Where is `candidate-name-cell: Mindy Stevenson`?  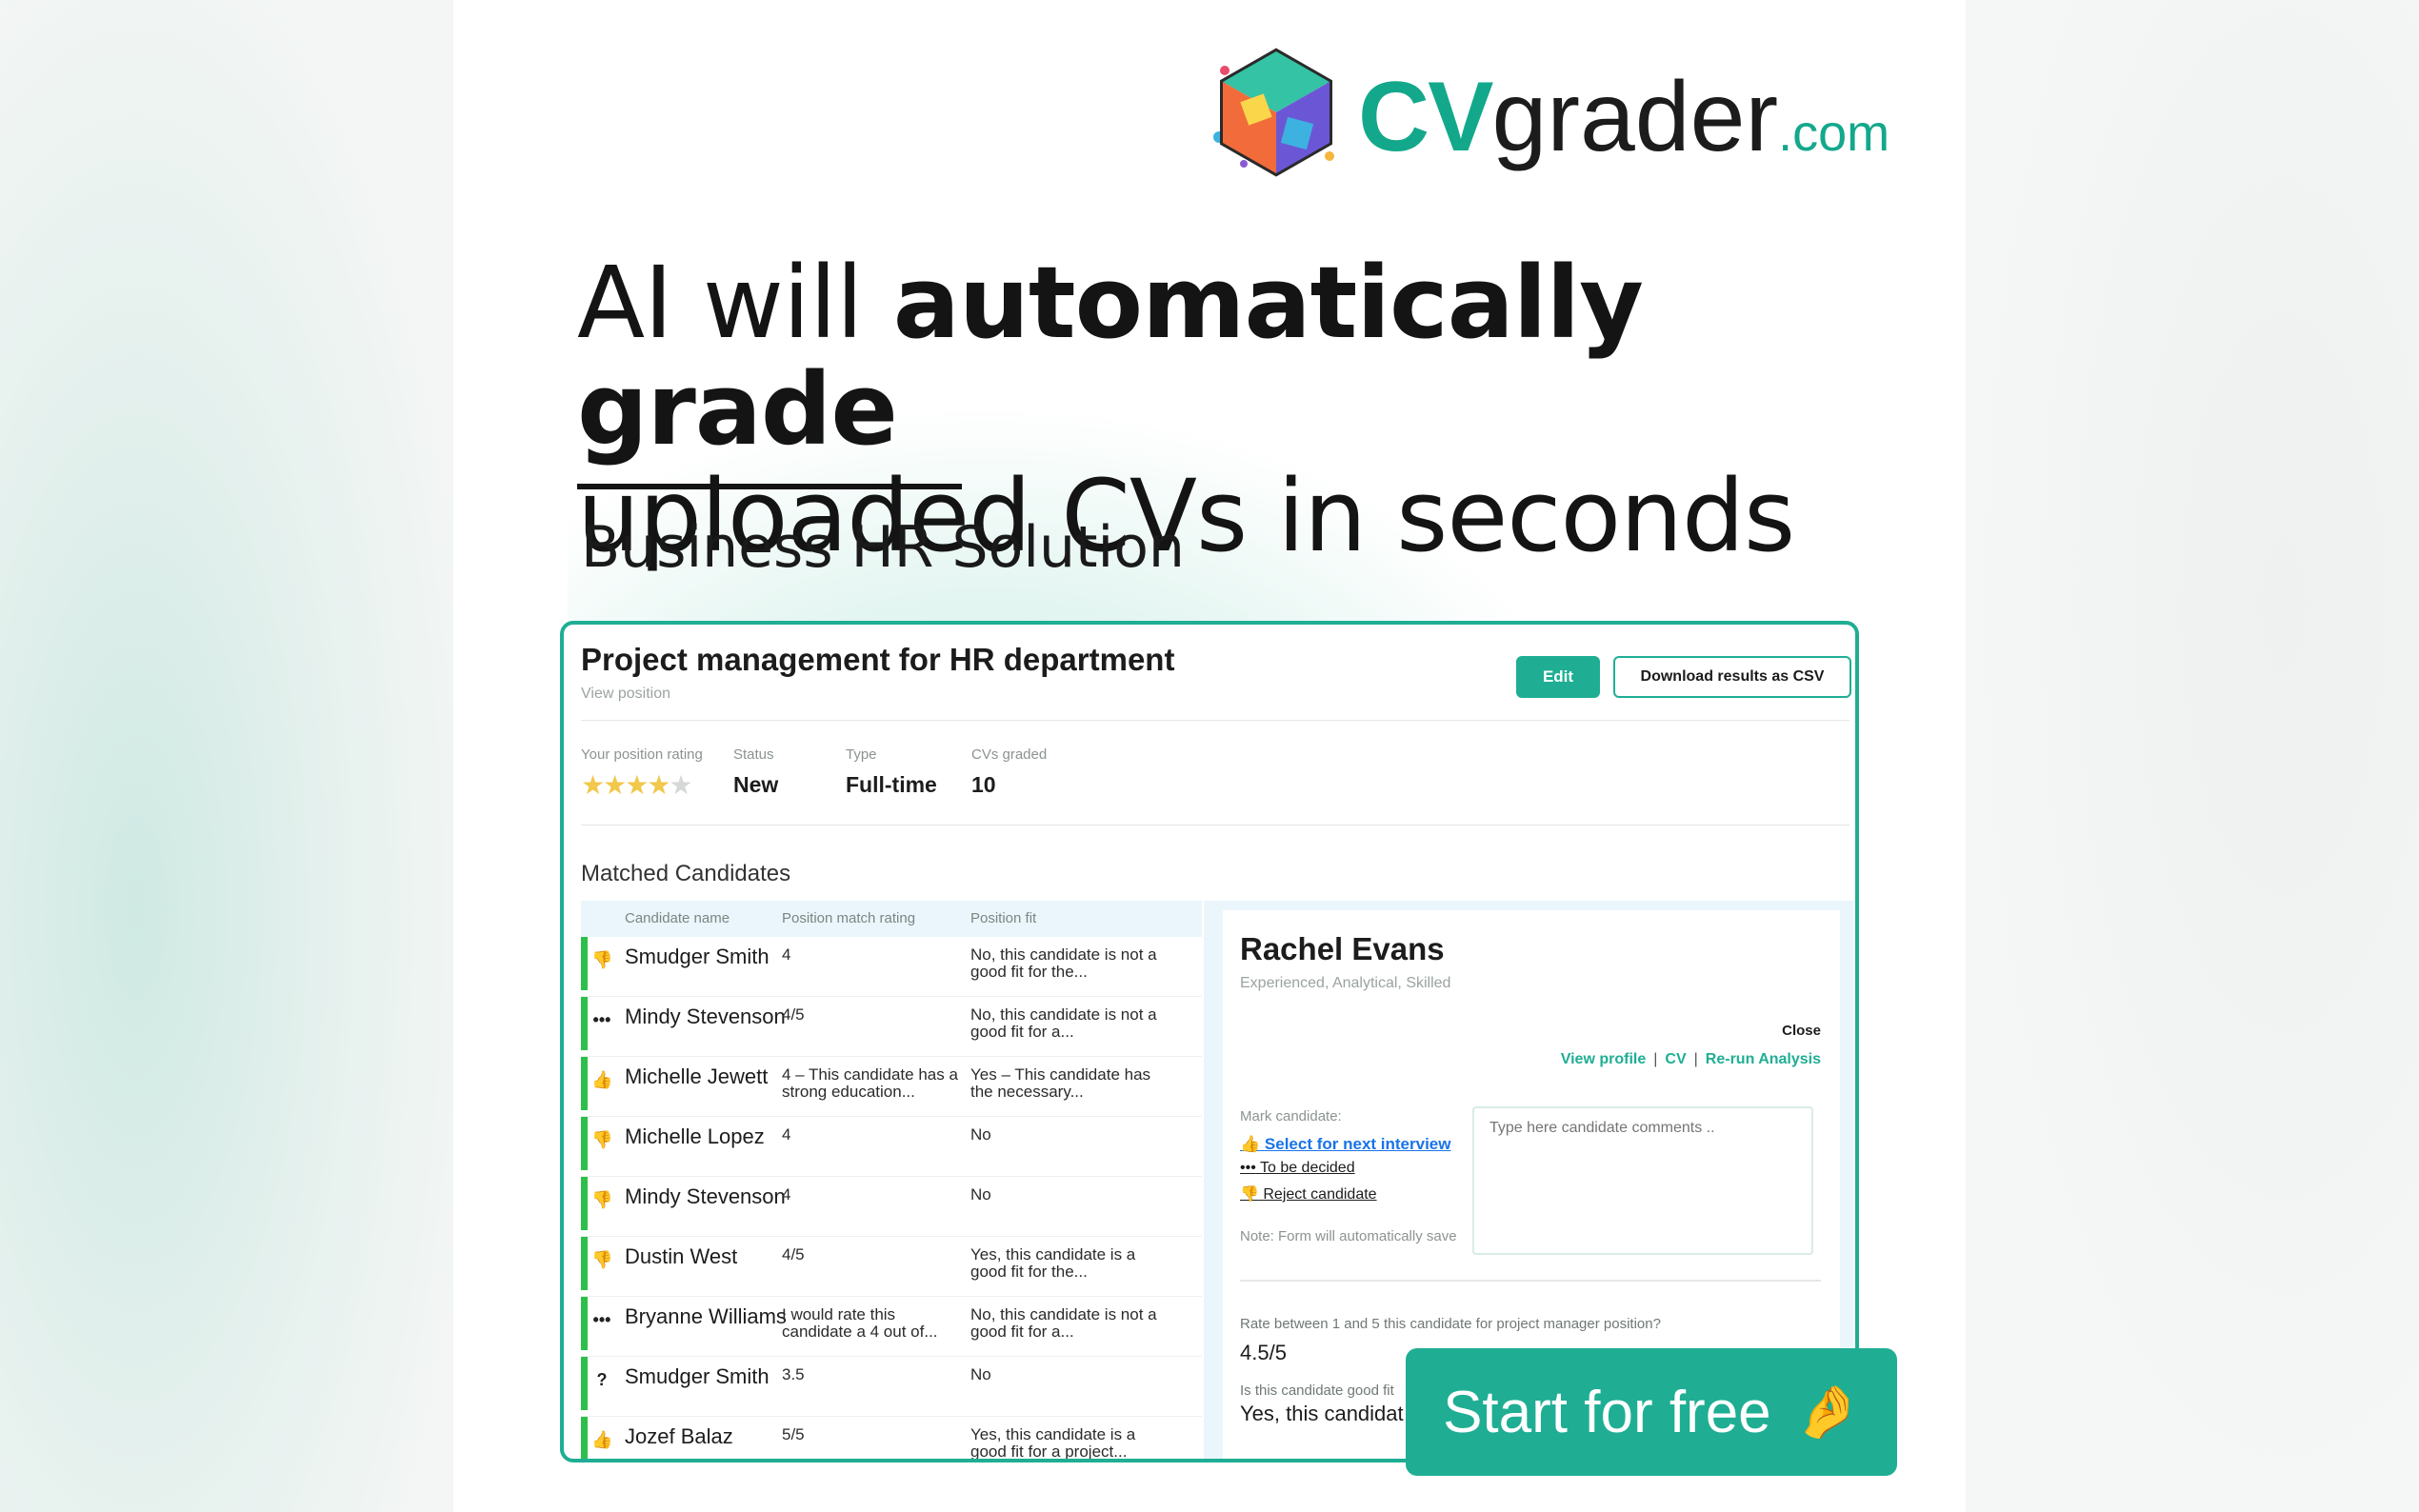
candidate-name-cell: Mindy Stevenson is located at coordinates (705, 1016).